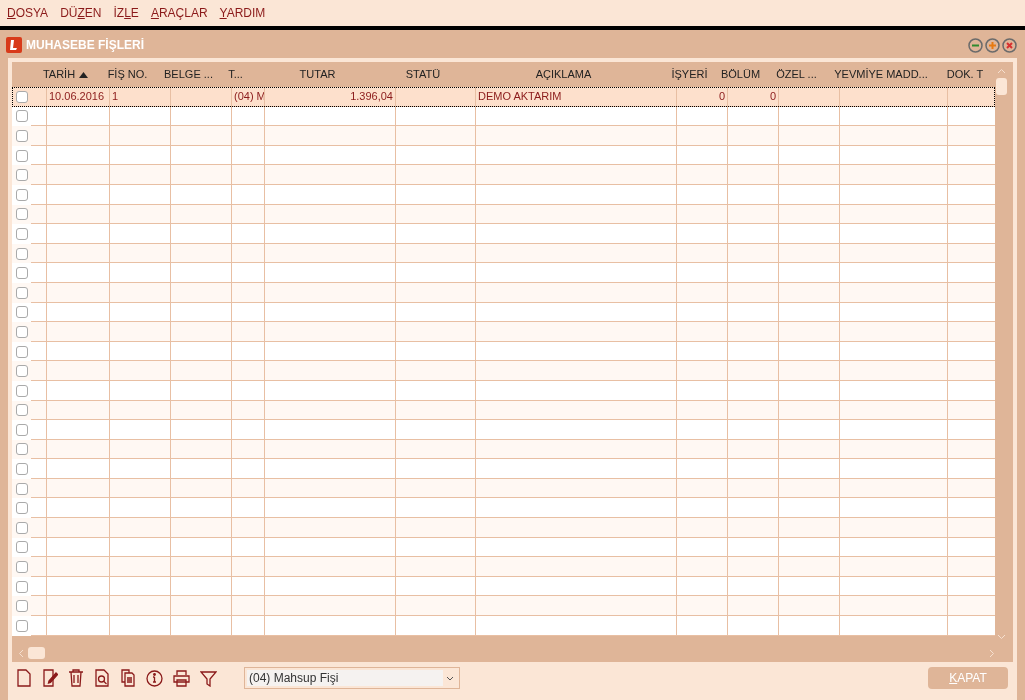 The image size is (1025, 700). I want to click on menu-item: İZLE, so click(126, 13).